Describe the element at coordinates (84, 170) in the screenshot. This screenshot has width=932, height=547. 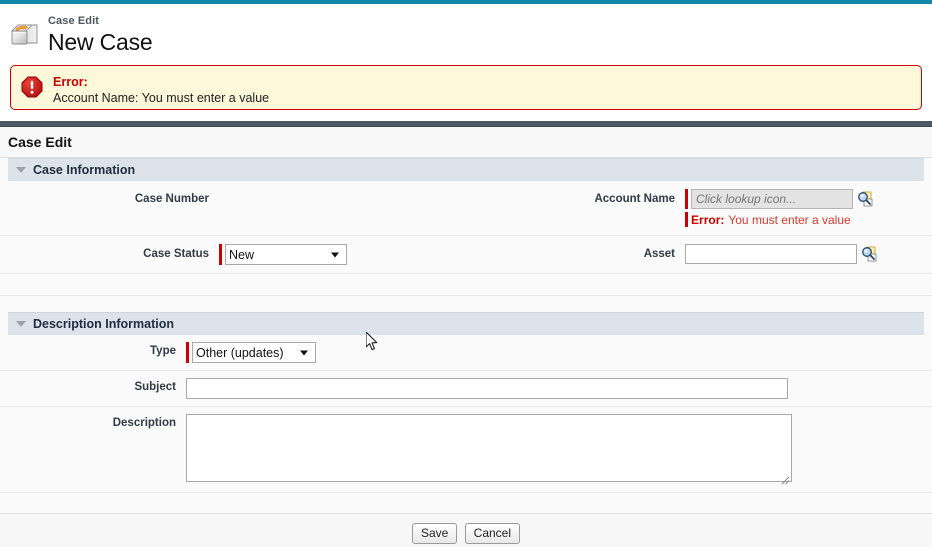
I see `section-title: Case Information` at that location.